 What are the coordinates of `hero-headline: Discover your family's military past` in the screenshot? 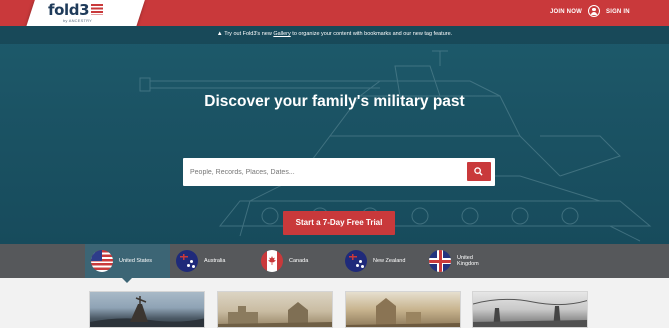 It's located at (334, 101).